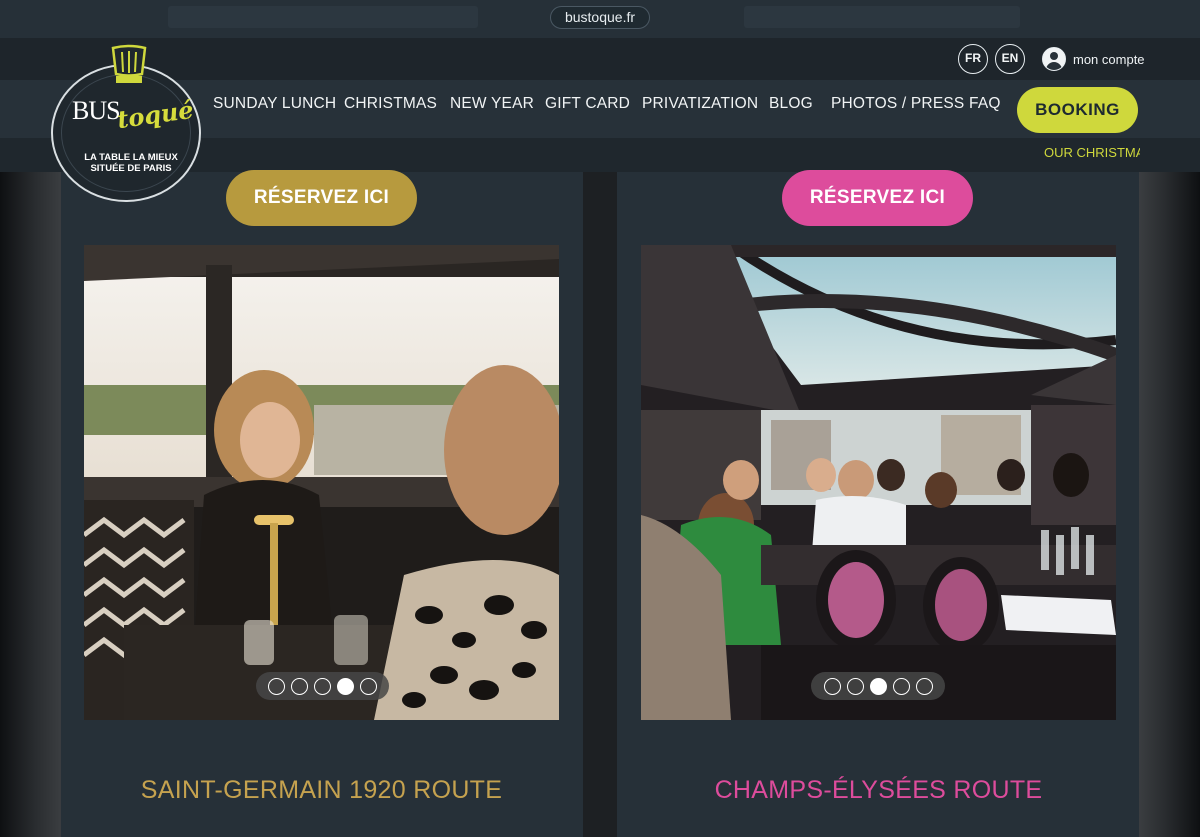 The height and width of the screenshot is (837, 1200). Describe the element at coordinates (1010, 59) in the screenshot. I see `language-en-button: EN` at that location.